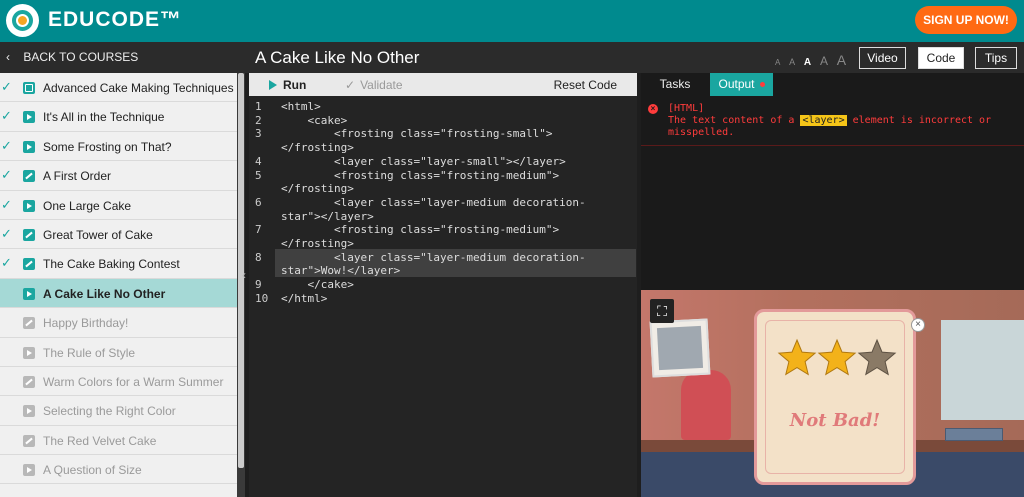  I want to click on reset-code-button: Reset Code, so click(585, 85).